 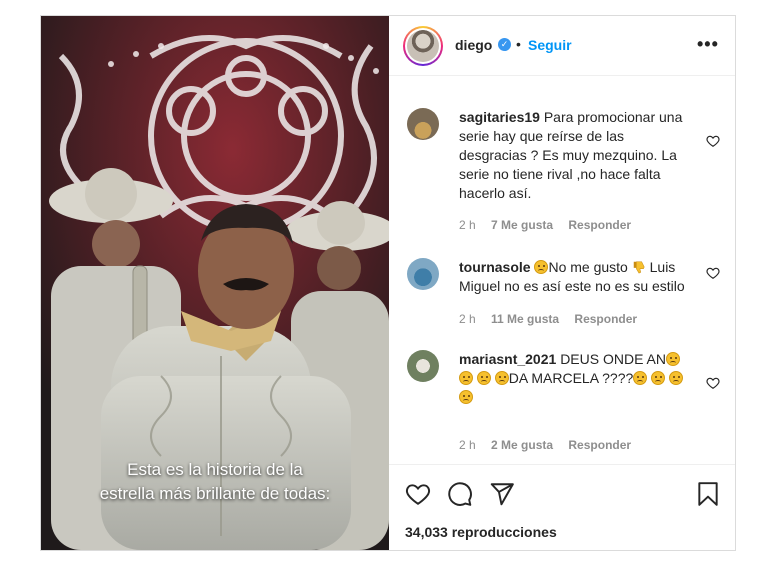 What do you see at coordinates (418, 494) in the screenshot?
I see `like-heart-icon` at bounding box center [418, 494].